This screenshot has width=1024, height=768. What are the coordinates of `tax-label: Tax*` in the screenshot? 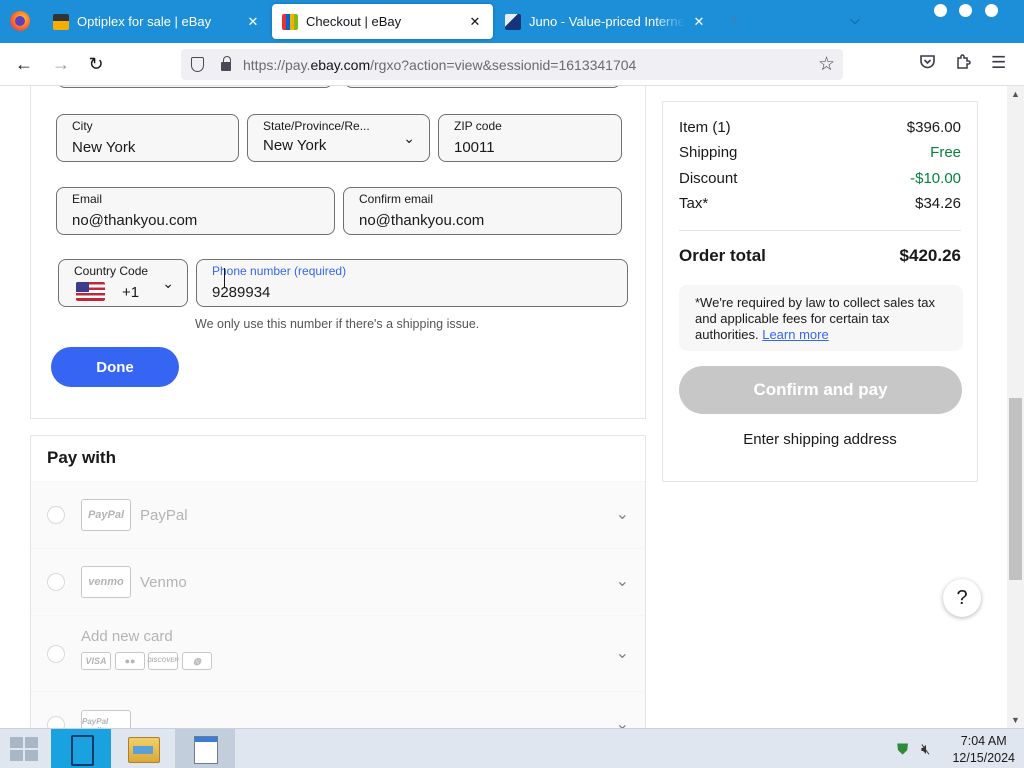 It's located at (694, 203).